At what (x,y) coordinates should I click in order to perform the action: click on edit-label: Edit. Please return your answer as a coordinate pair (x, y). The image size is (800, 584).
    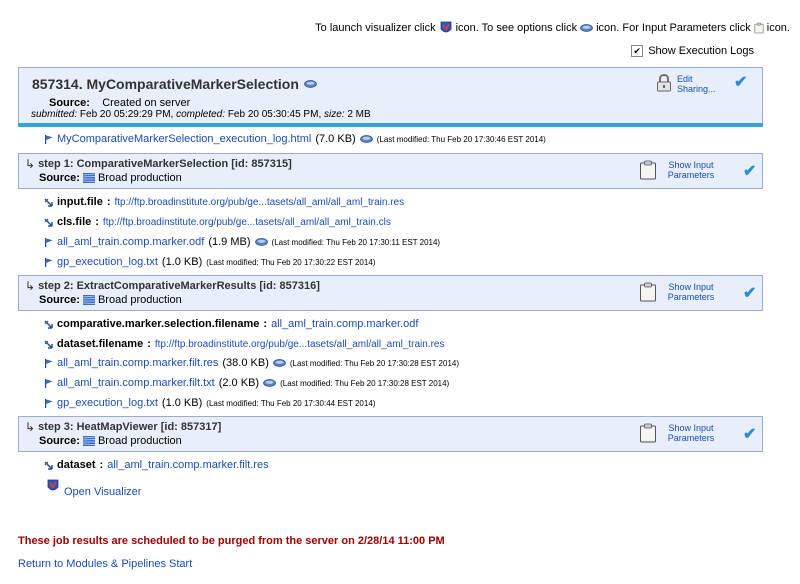
    Looking at the image, I should click on (696, 79).